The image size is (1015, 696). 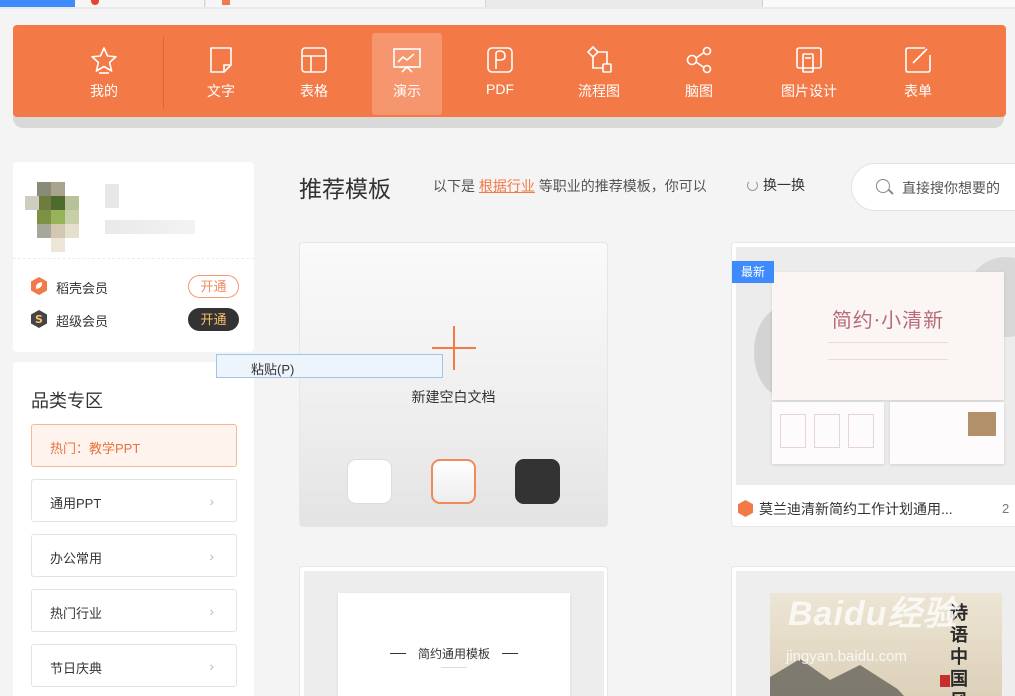 What do you see at coordinates (453, 481) in the screenshot?
I see `theme-swatch-light-gradient` at bounding box center [453, 481].